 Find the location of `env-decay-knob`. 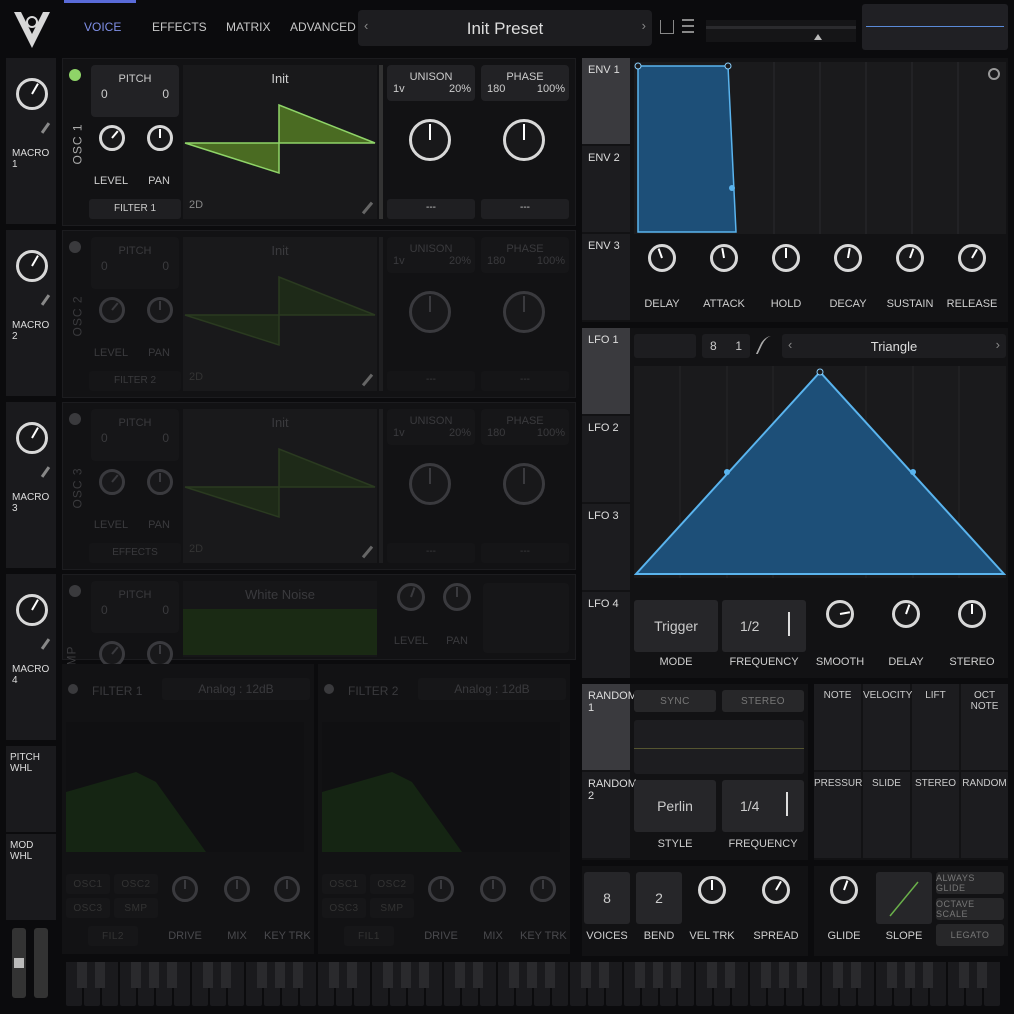

env-decay-knob is located at coordinates (848, 258).